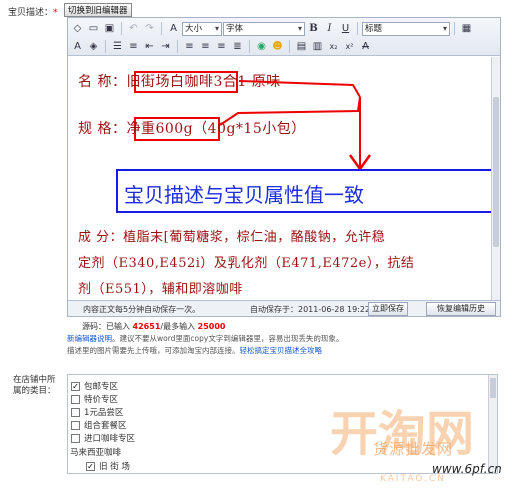 This screenshot has height=488, width=518. Describe the element at coordinates (117, 46) in the screenshot. I see `ordered-list-icon: ☰` at that location.